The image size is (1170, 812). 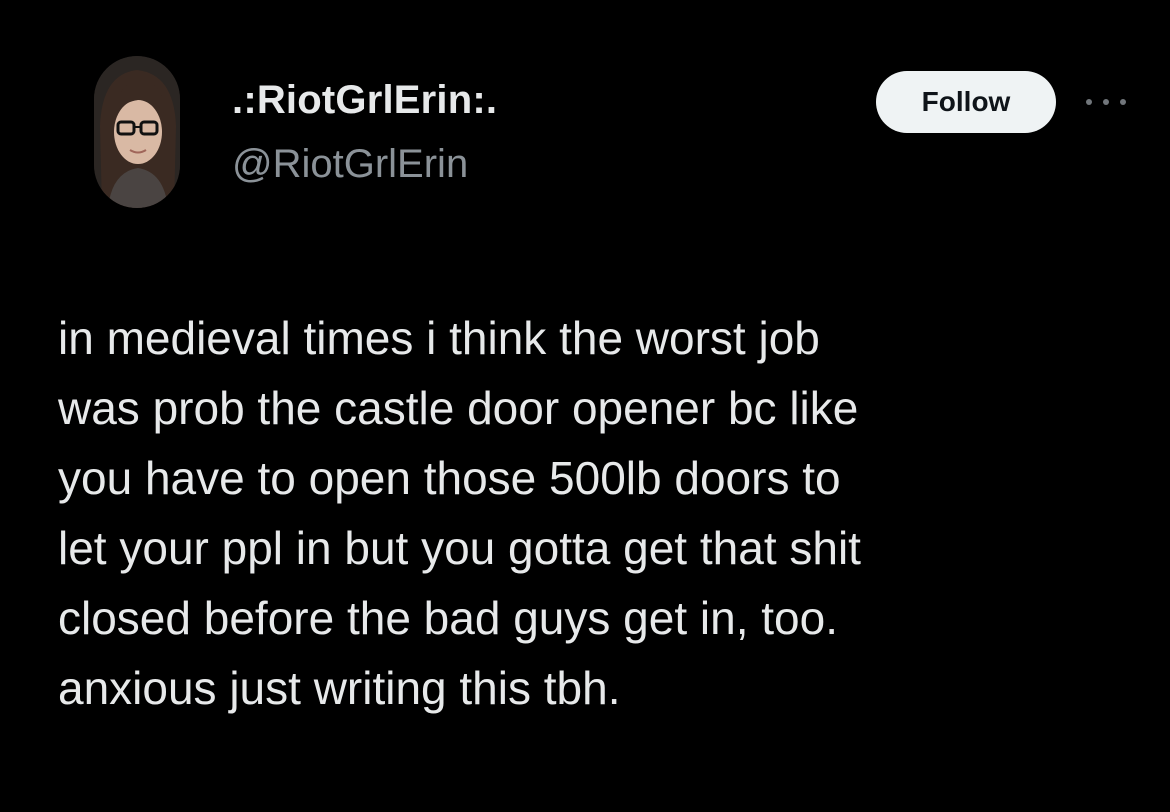 I want to click on tweet-text-line: closed before the bad guys get in, too., so click(x=448, y=618).